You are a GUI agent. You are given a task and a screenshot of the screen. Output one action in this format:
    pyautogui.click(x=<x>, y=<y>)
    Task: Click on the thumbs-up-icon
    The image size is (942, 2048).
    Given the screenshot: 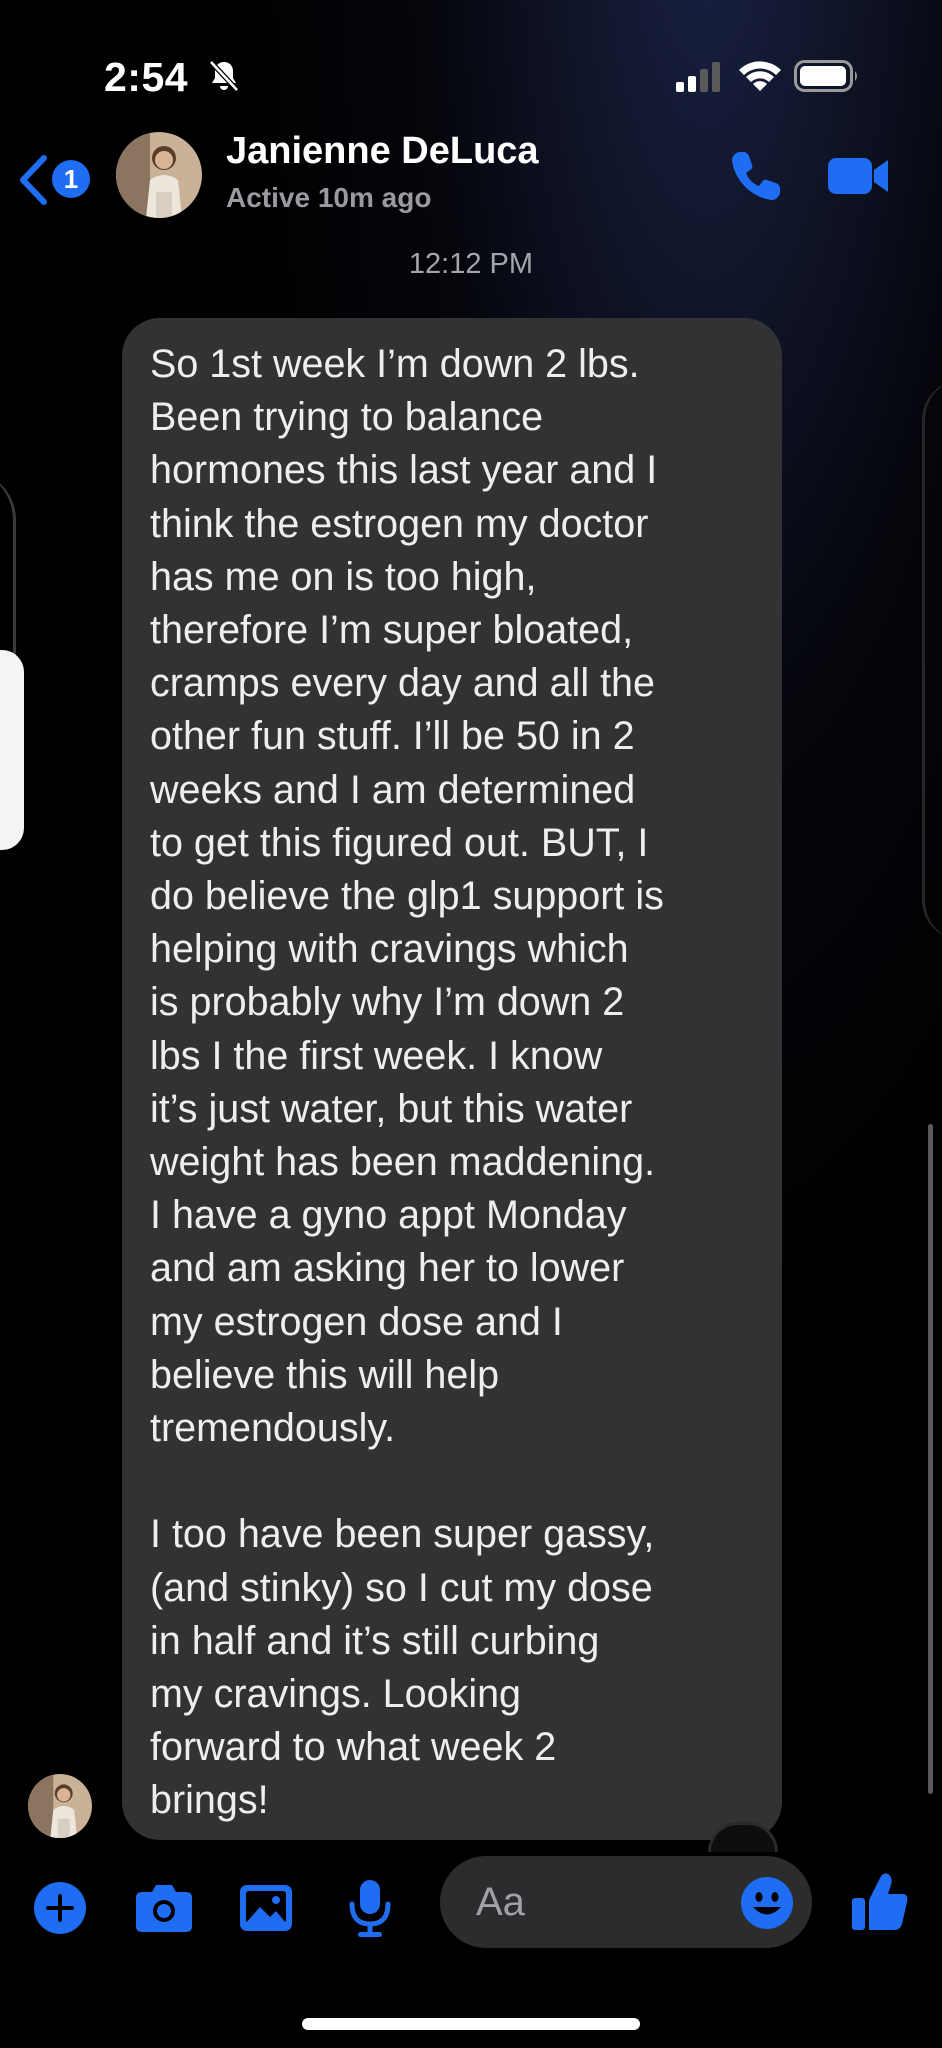 What is the action you would take?
    pyautogui.click(x=880, y=1901)
    